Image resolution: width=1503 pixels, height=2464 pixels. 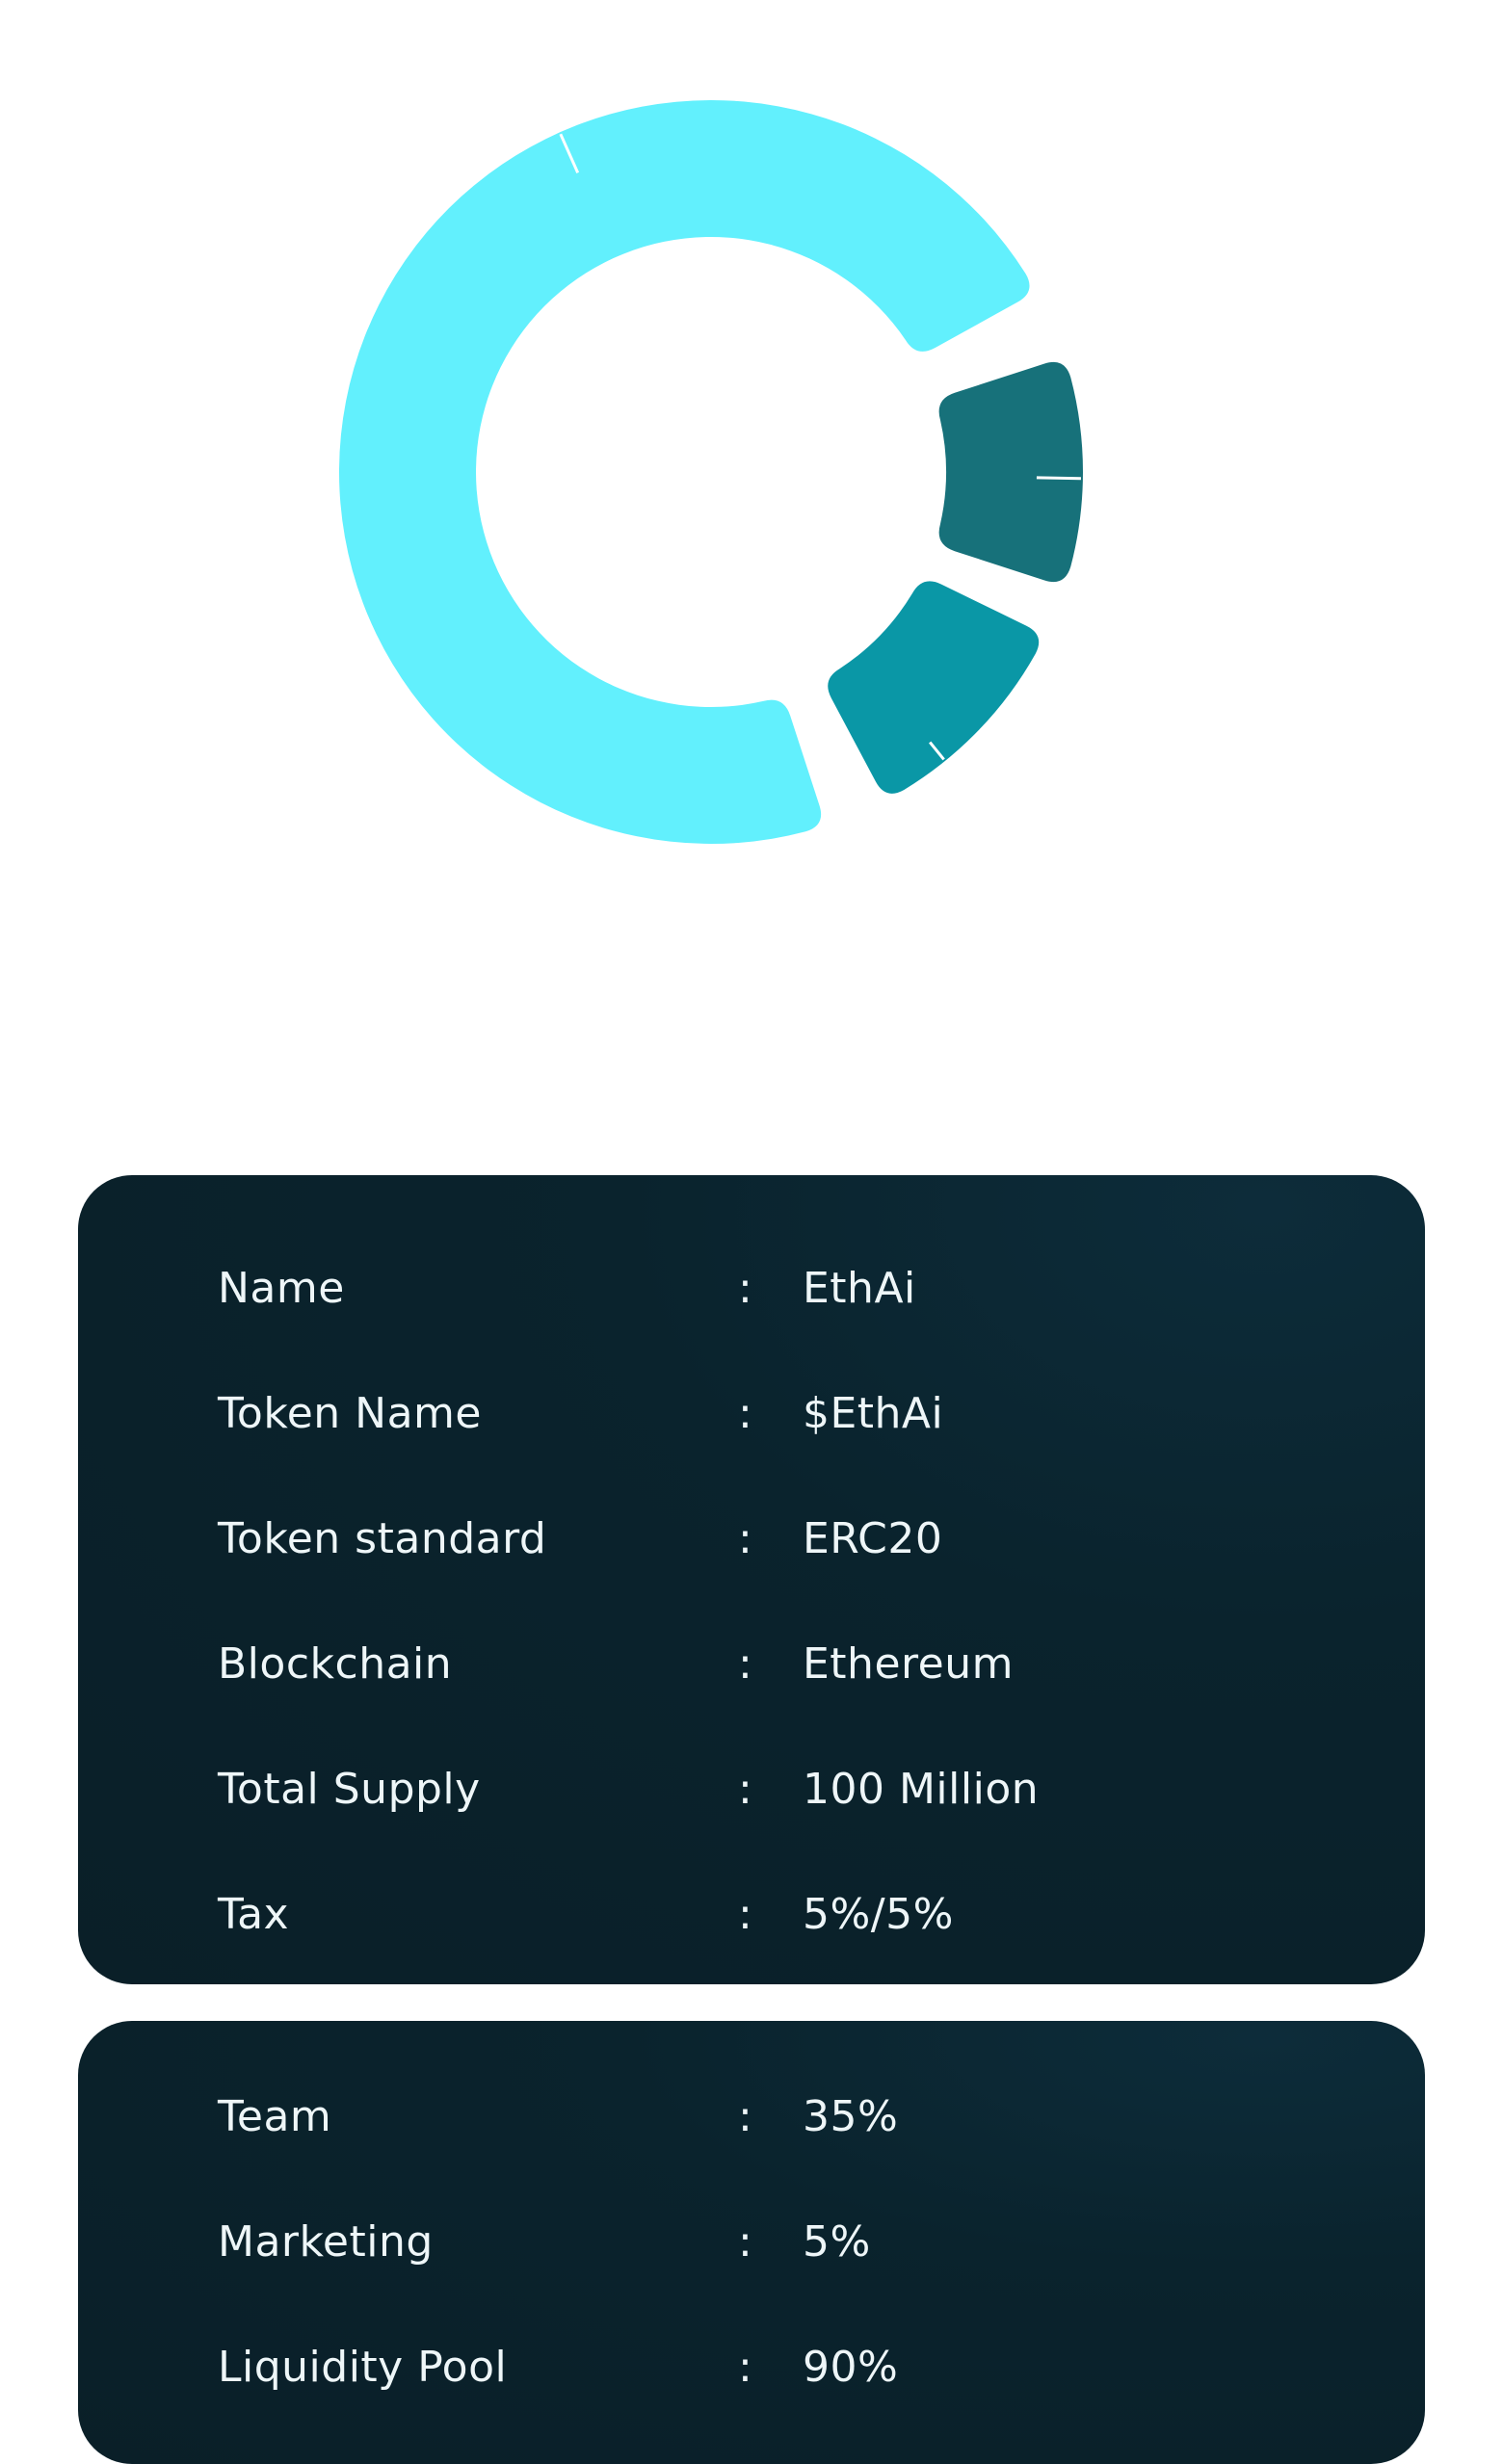 I want to click on row-label: Liquidity Pool, so click(x=363, y=2367).